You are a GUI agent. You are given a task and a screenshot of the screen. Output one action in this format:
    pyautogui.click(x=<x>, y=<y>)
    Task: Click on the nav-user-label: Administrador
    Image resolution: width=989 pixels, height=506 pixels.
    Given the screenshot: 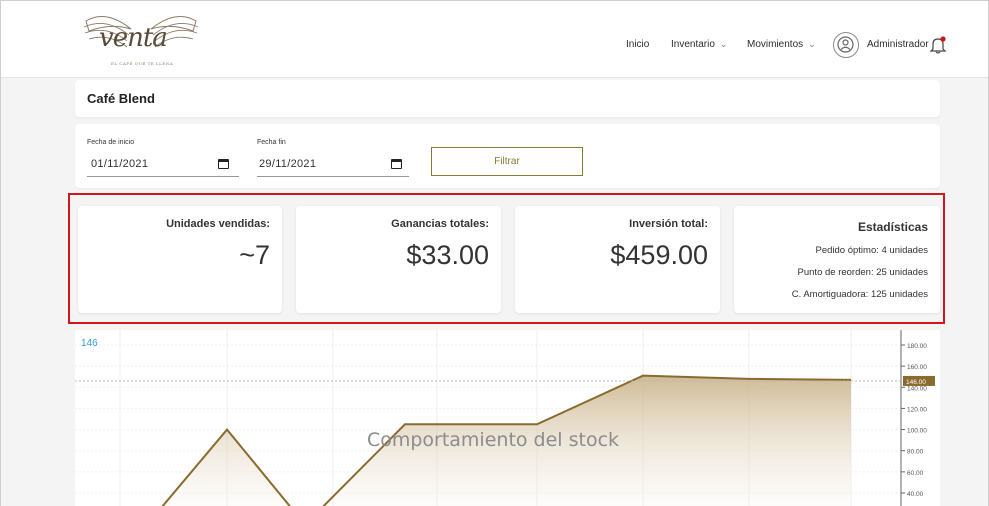 What is the action you would take?
    pyautogui.click(x=898, y=44)
    